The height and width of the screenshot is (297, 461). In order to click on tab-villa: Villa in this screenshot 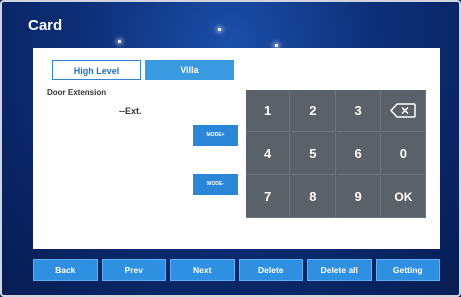, I will do `click(189, 70)`.